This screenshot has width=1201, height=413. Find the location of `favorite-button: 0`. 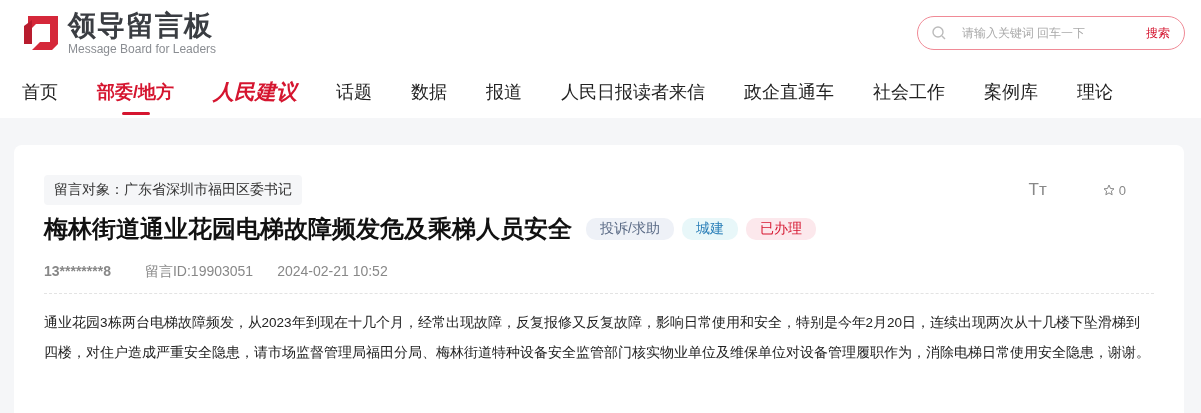

favorite-button: 0 is located at coordinates (1114, 190).